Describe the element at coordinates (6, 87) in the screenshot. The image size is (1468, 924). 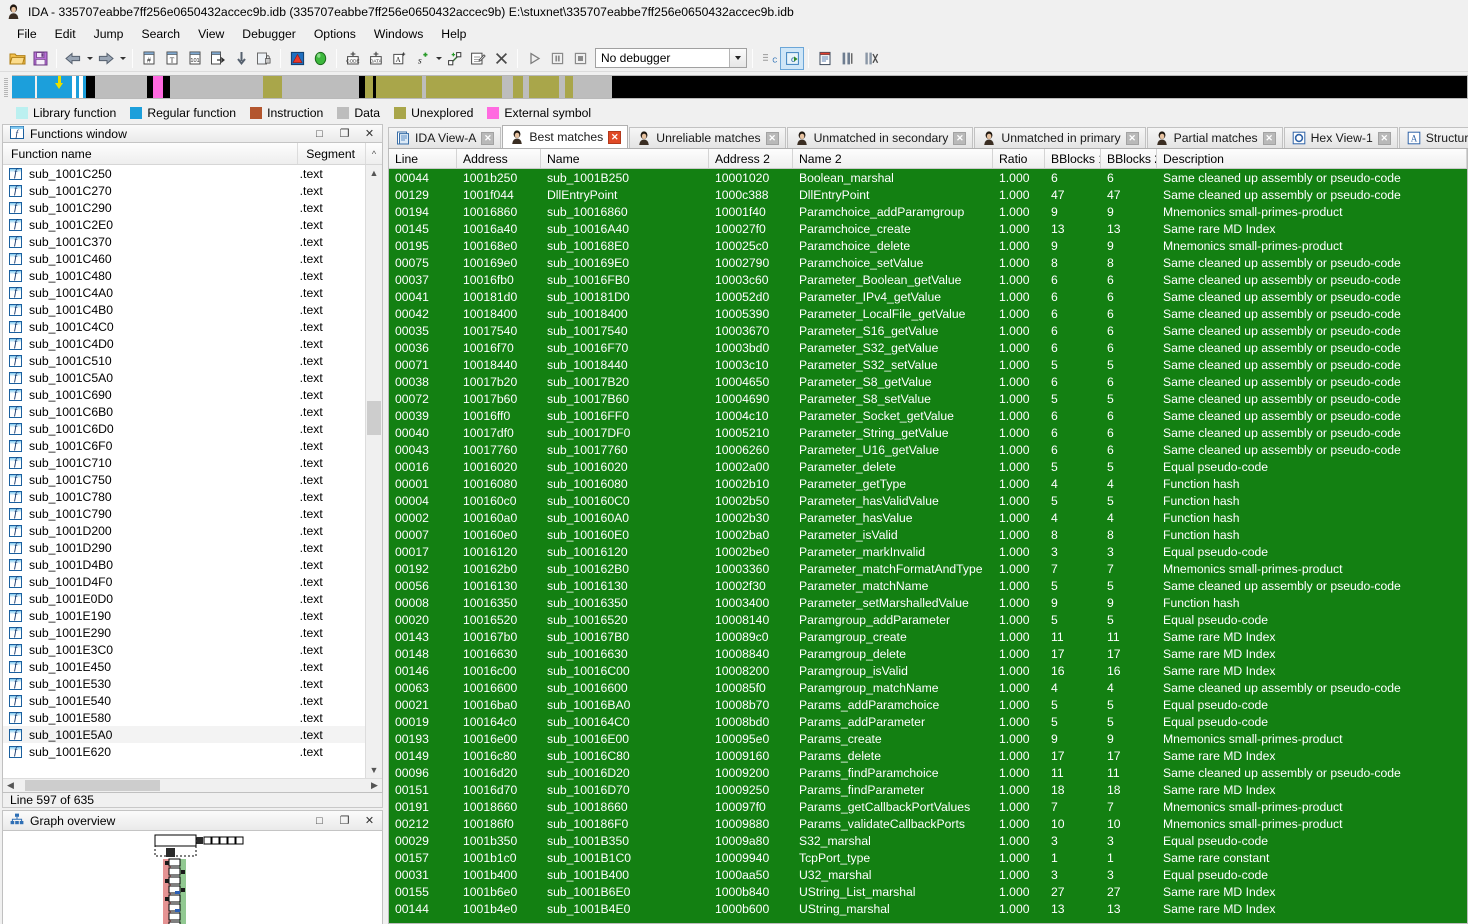
I see `navband-grip-handle` at that location.